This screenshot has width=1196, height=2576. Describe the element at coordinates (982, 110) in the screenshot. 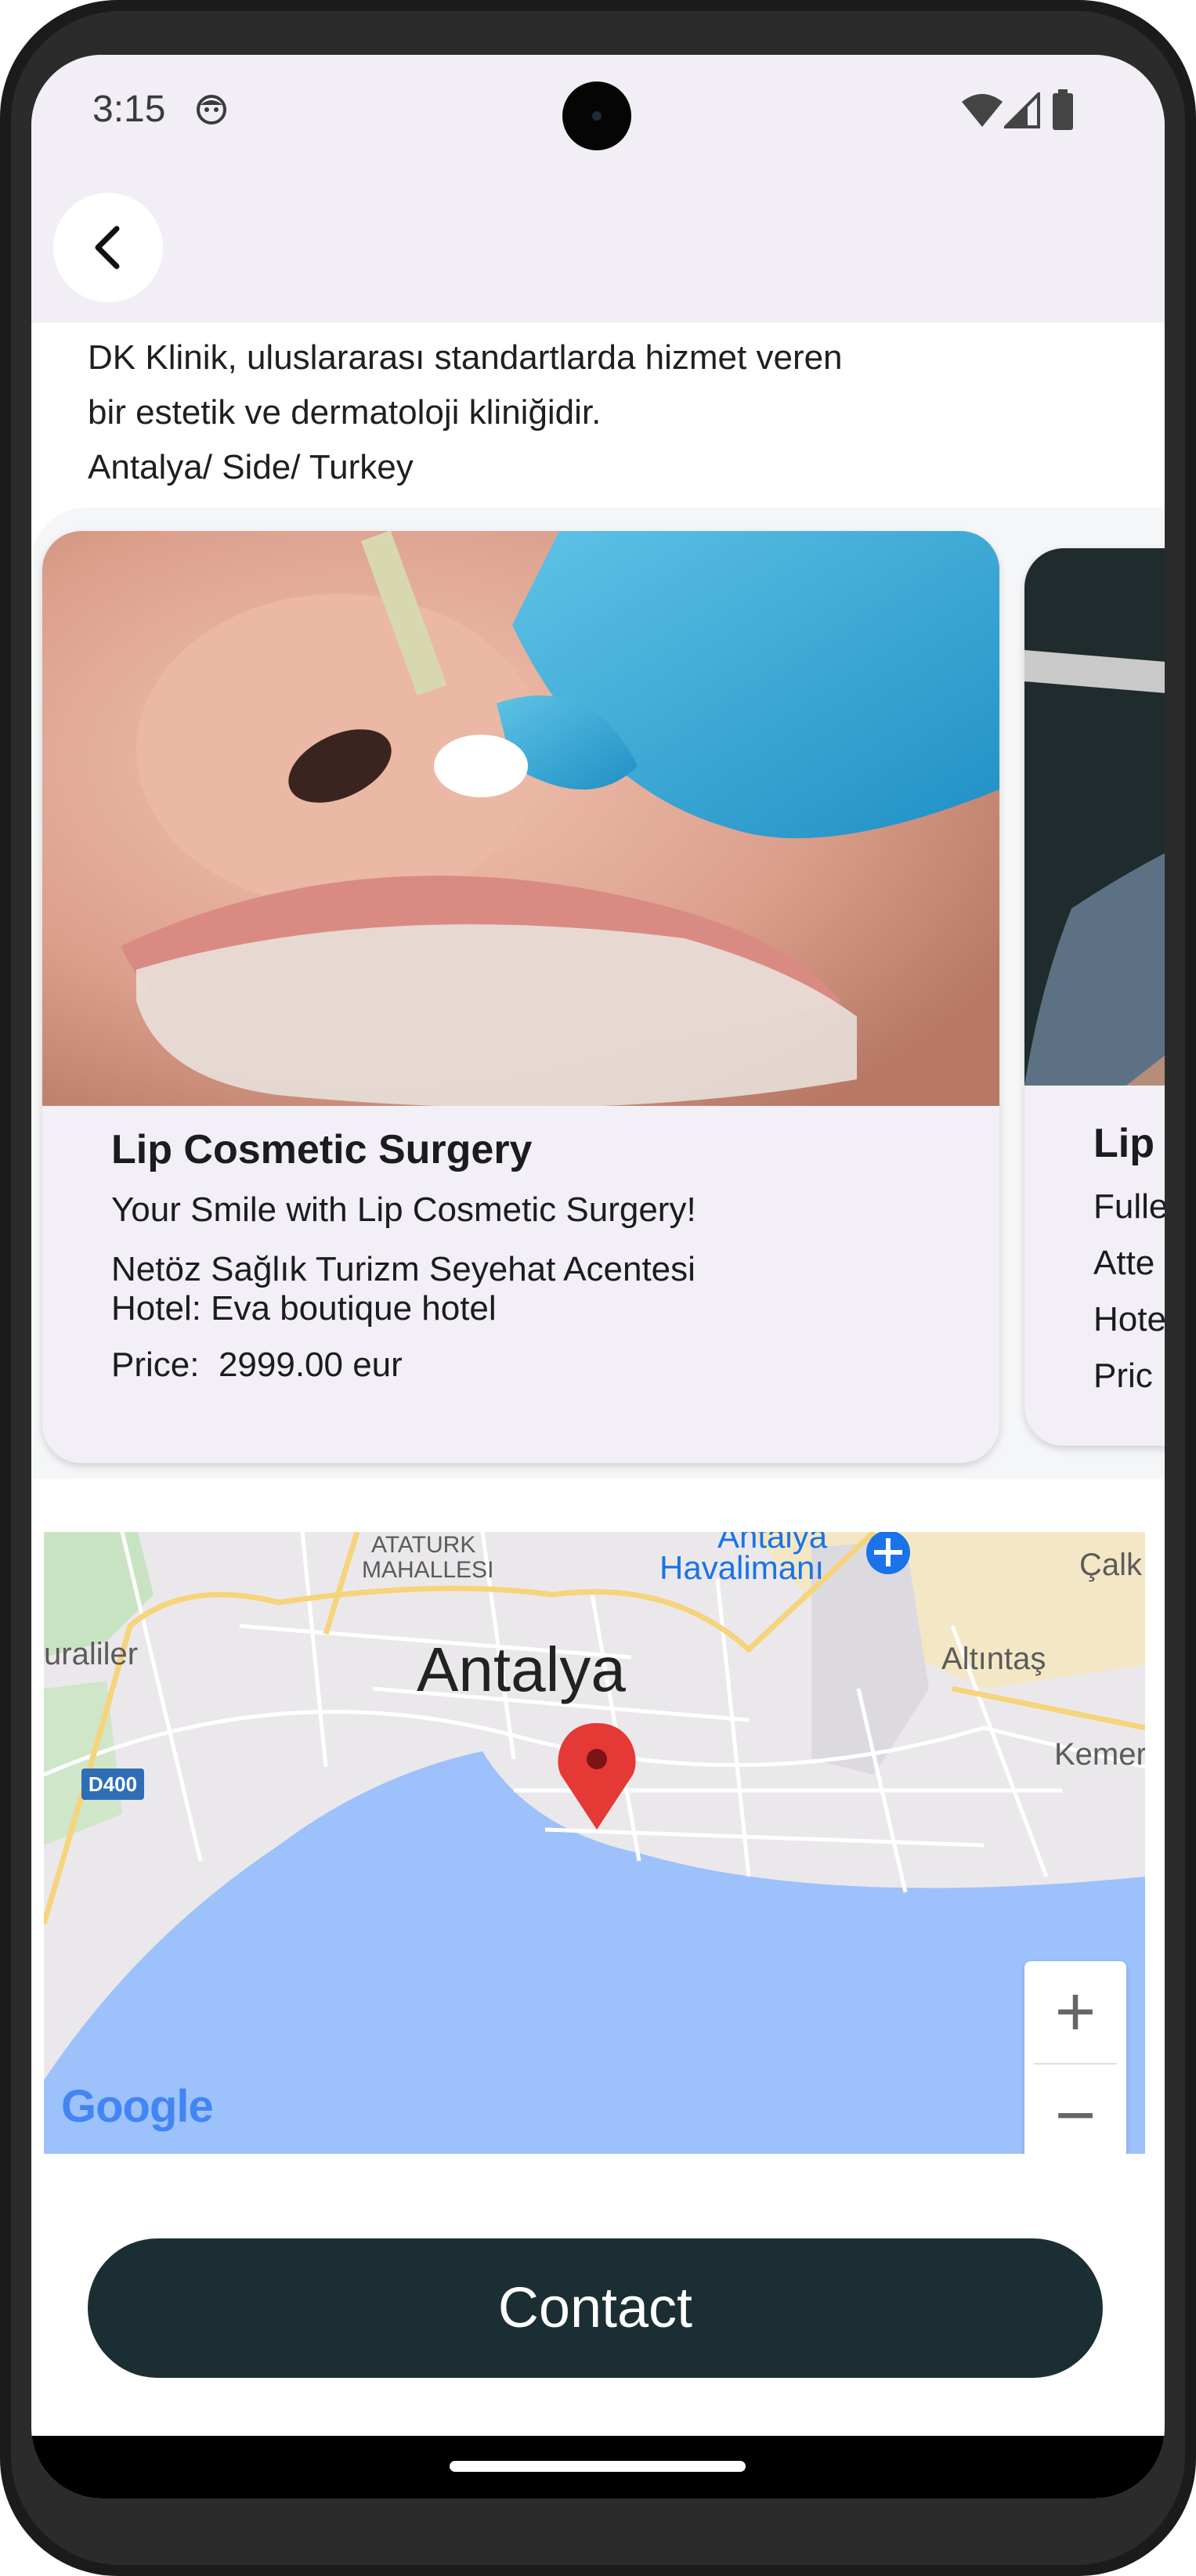

I see `wifi-icon` at that location.